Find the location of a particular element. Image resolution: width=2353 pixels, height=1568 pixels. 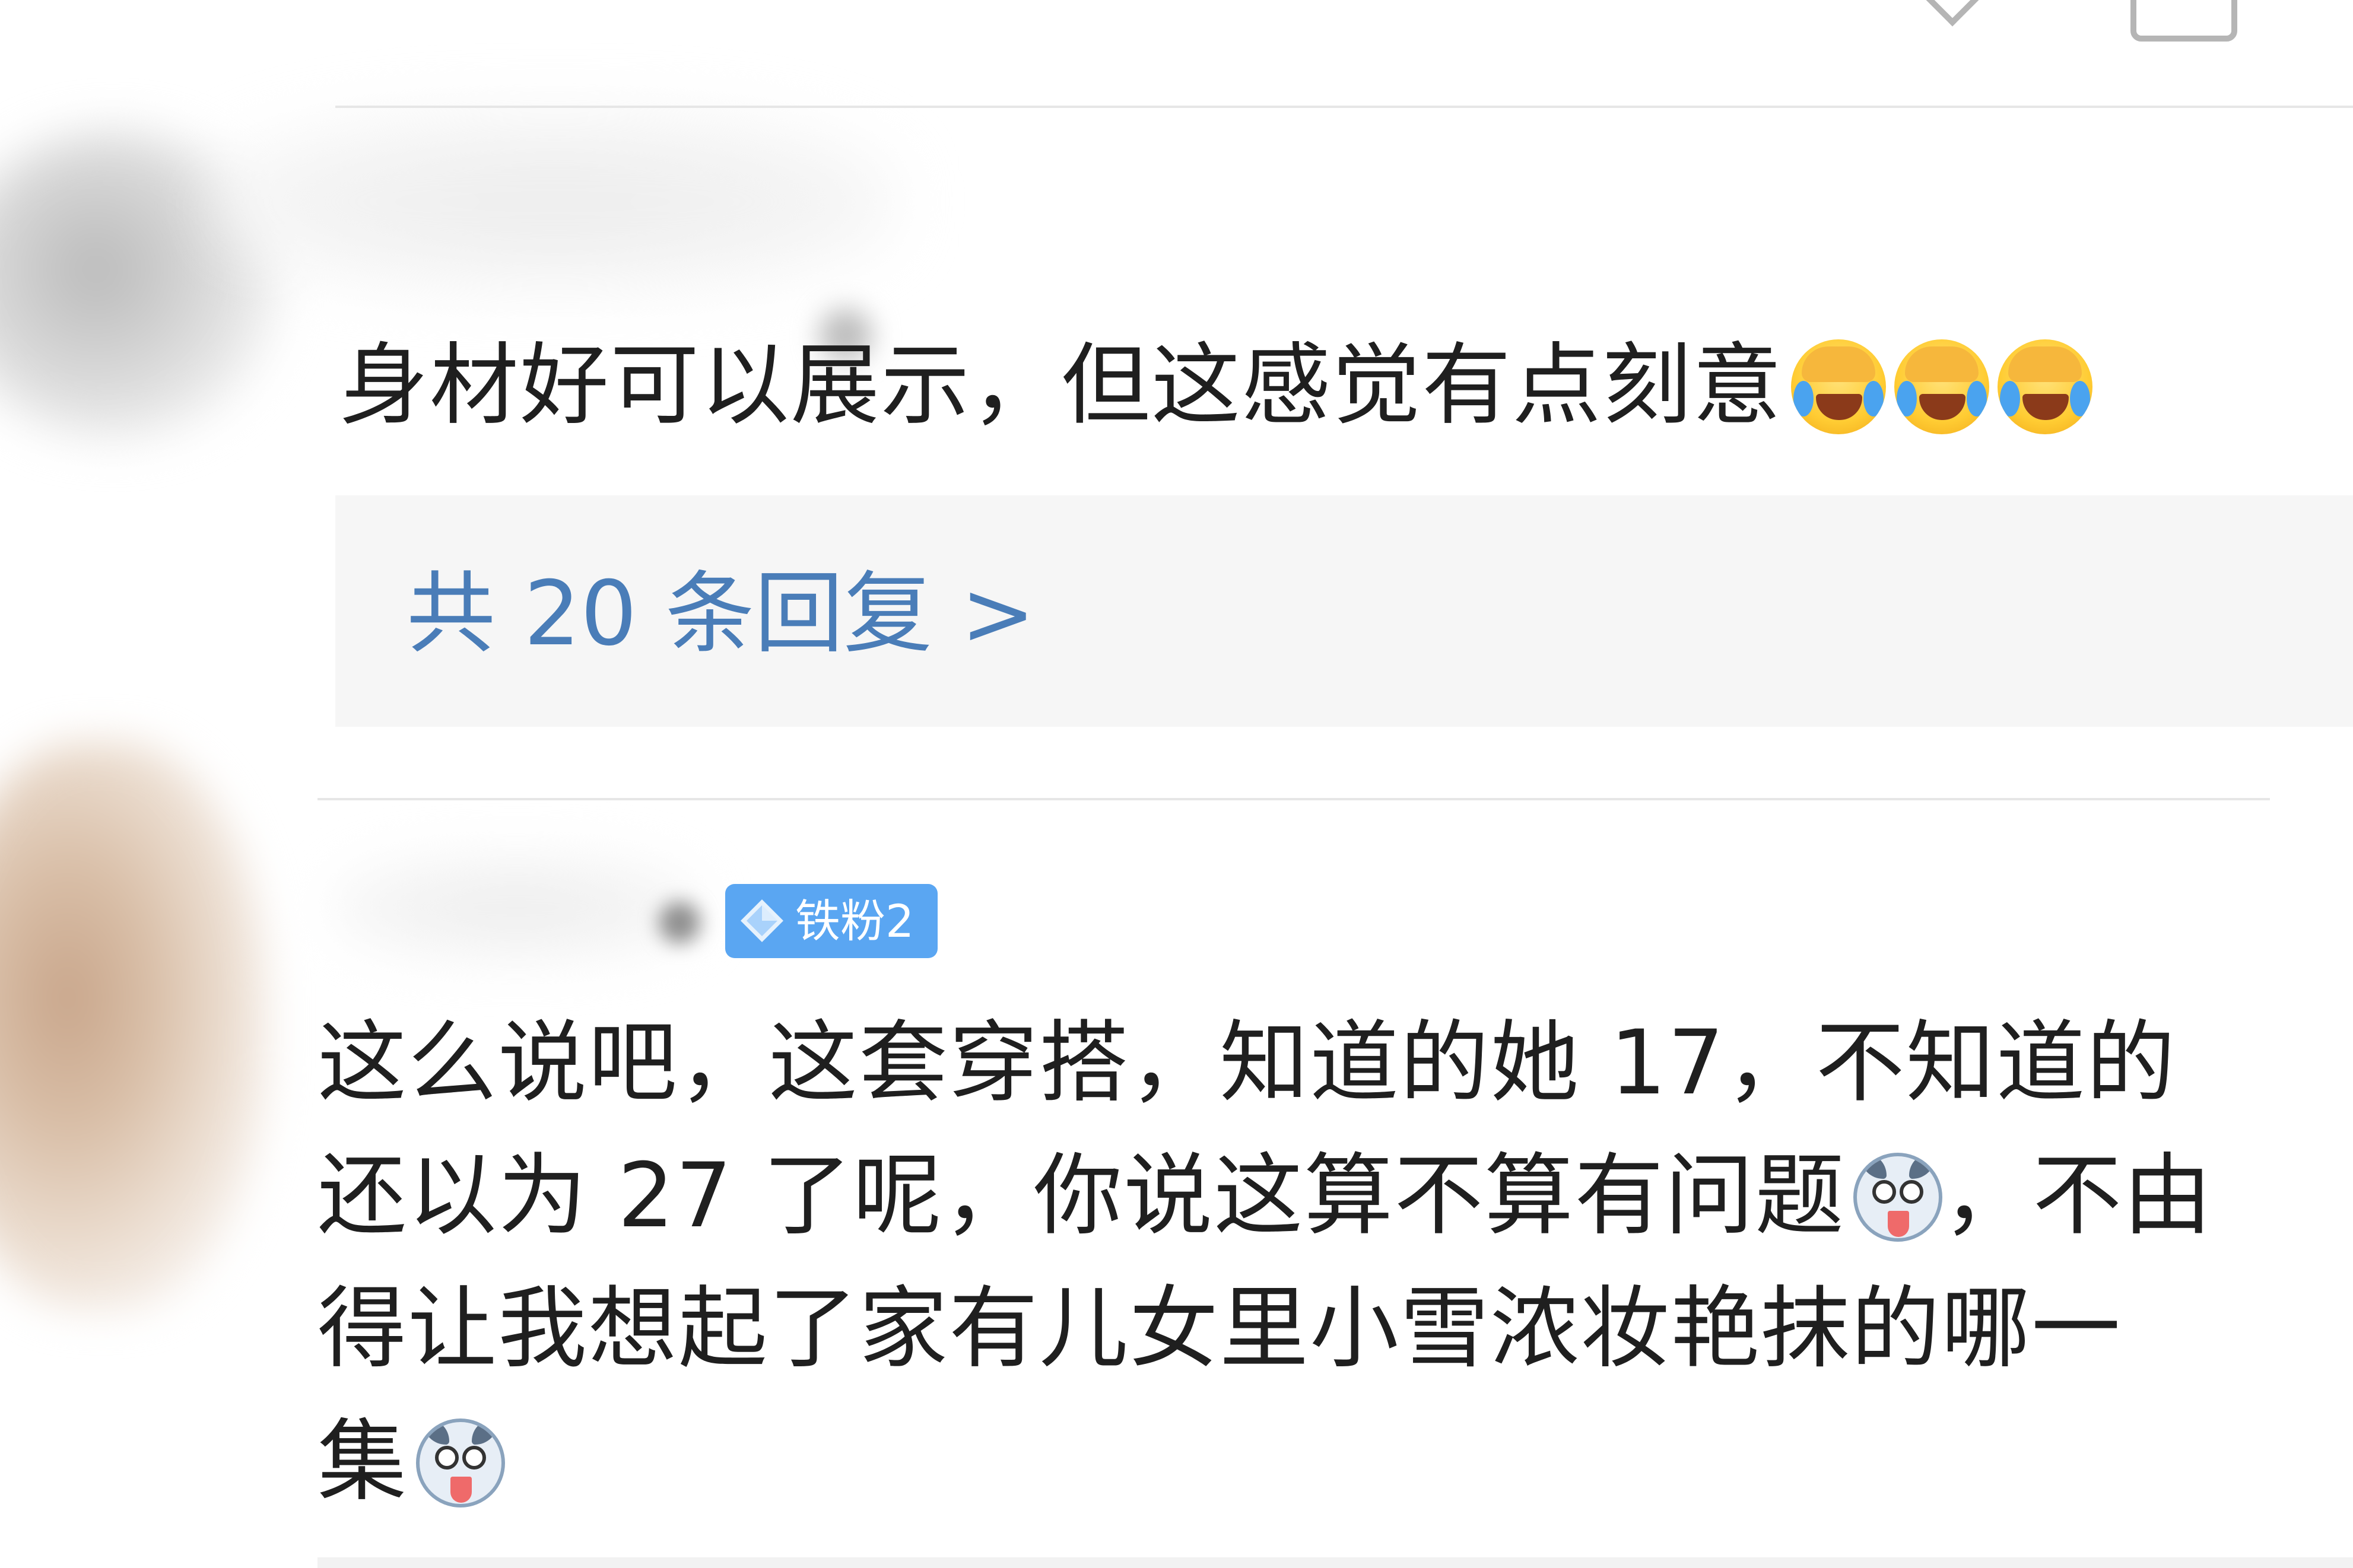

comment-icon is located at coordinates (2183, 21).